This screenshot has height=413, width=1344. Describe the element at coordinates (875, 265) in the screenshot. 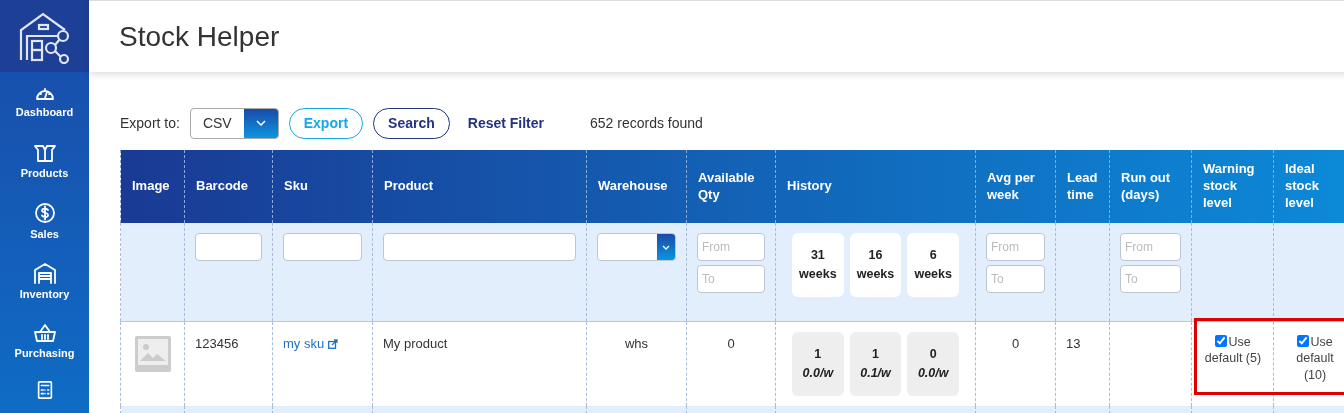

I see `period-toggle: 16 weeks` at that location.